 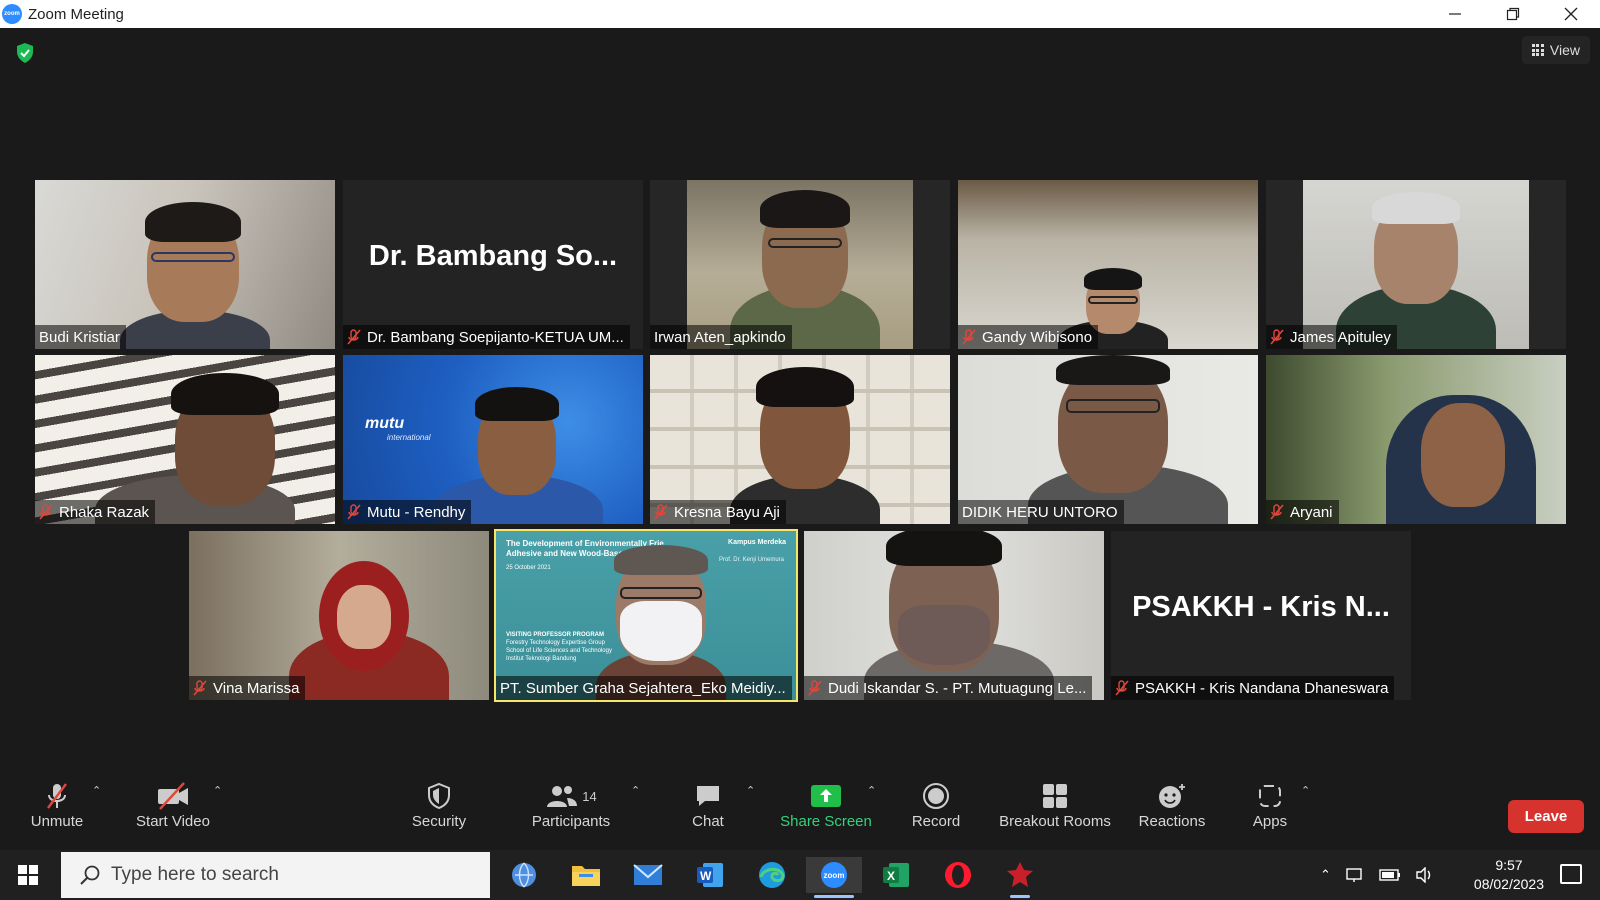 I want to click on taskbar-search-box: Type here to search, so click(x=275, y=875).